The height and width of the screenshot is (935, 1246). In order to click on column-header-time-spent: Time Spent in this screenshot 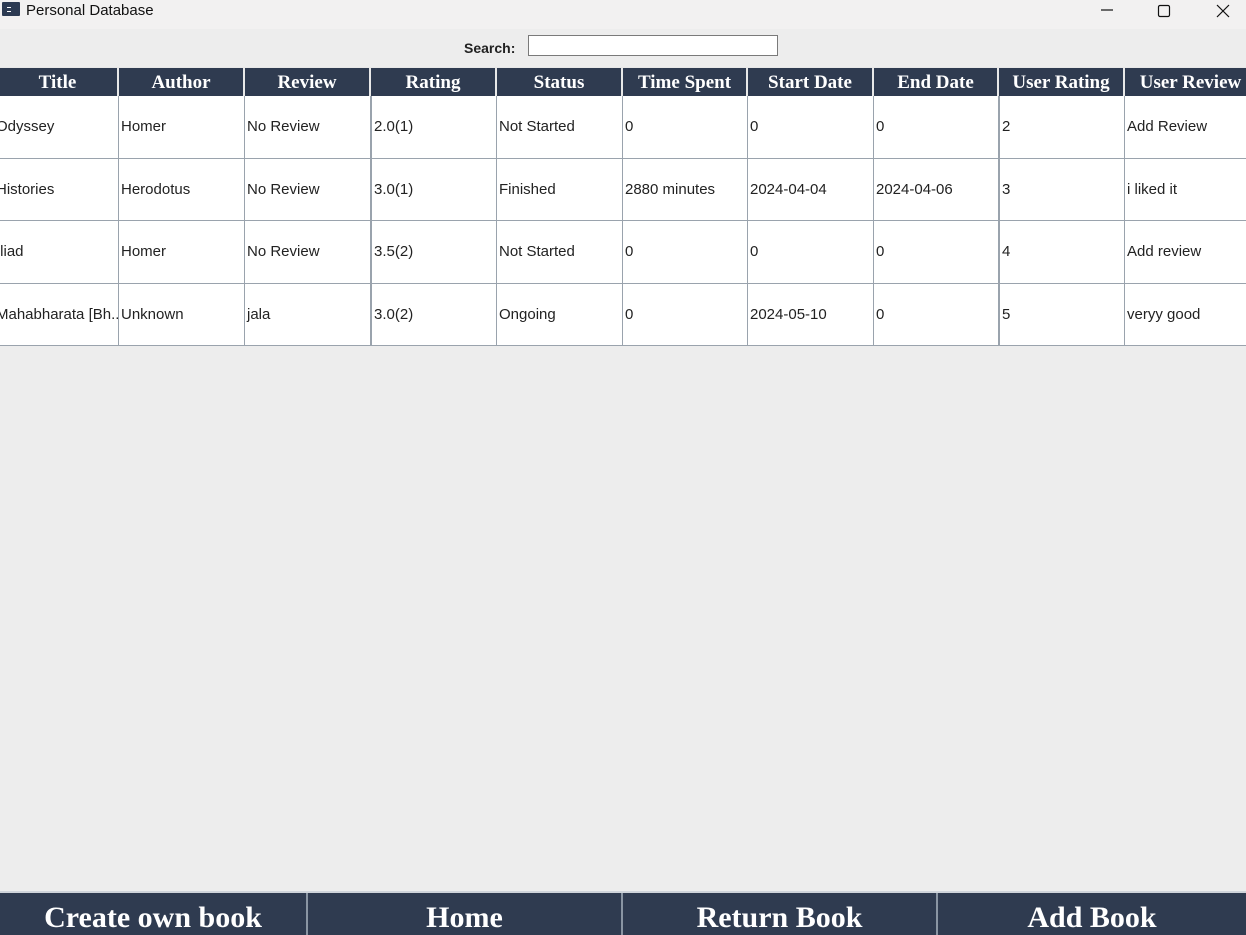, I will do `click(685, 81)`.